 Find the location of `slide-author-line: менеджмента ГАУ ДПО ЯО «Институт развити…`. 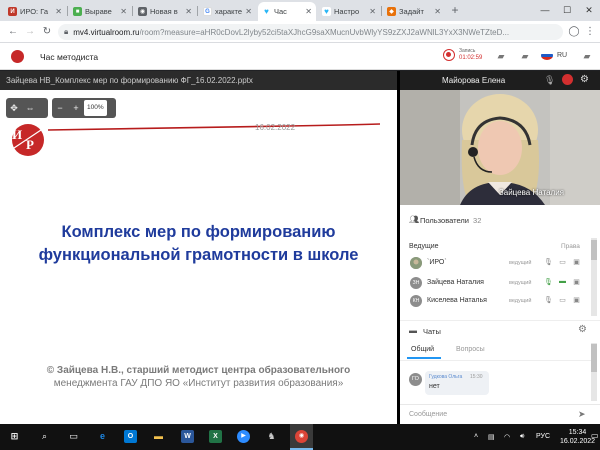

slide-author-line: менеджмента ГАУ ДПО ЯО «Институт развити… is located at coordinates (198, 383).